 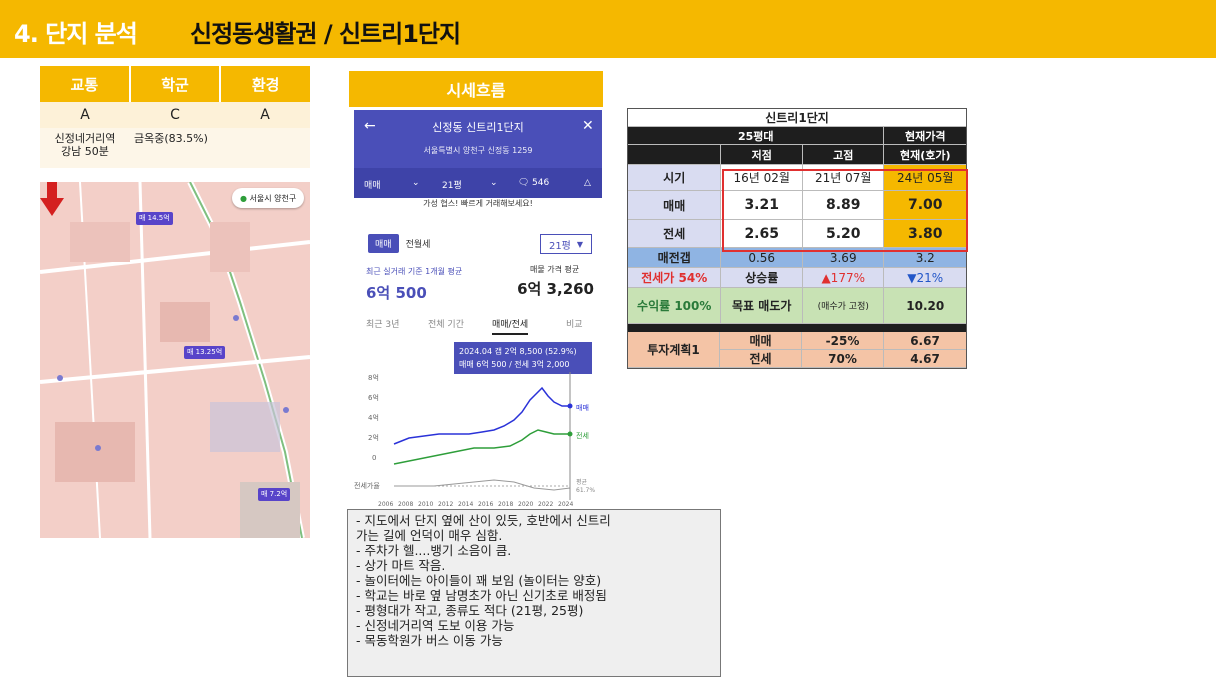 What do you see at coordinates (373, 418) in the screenshot?
I see `y-axis-ticks: 8억 6억 4억 2억 0` at bounding box center [373, 418].